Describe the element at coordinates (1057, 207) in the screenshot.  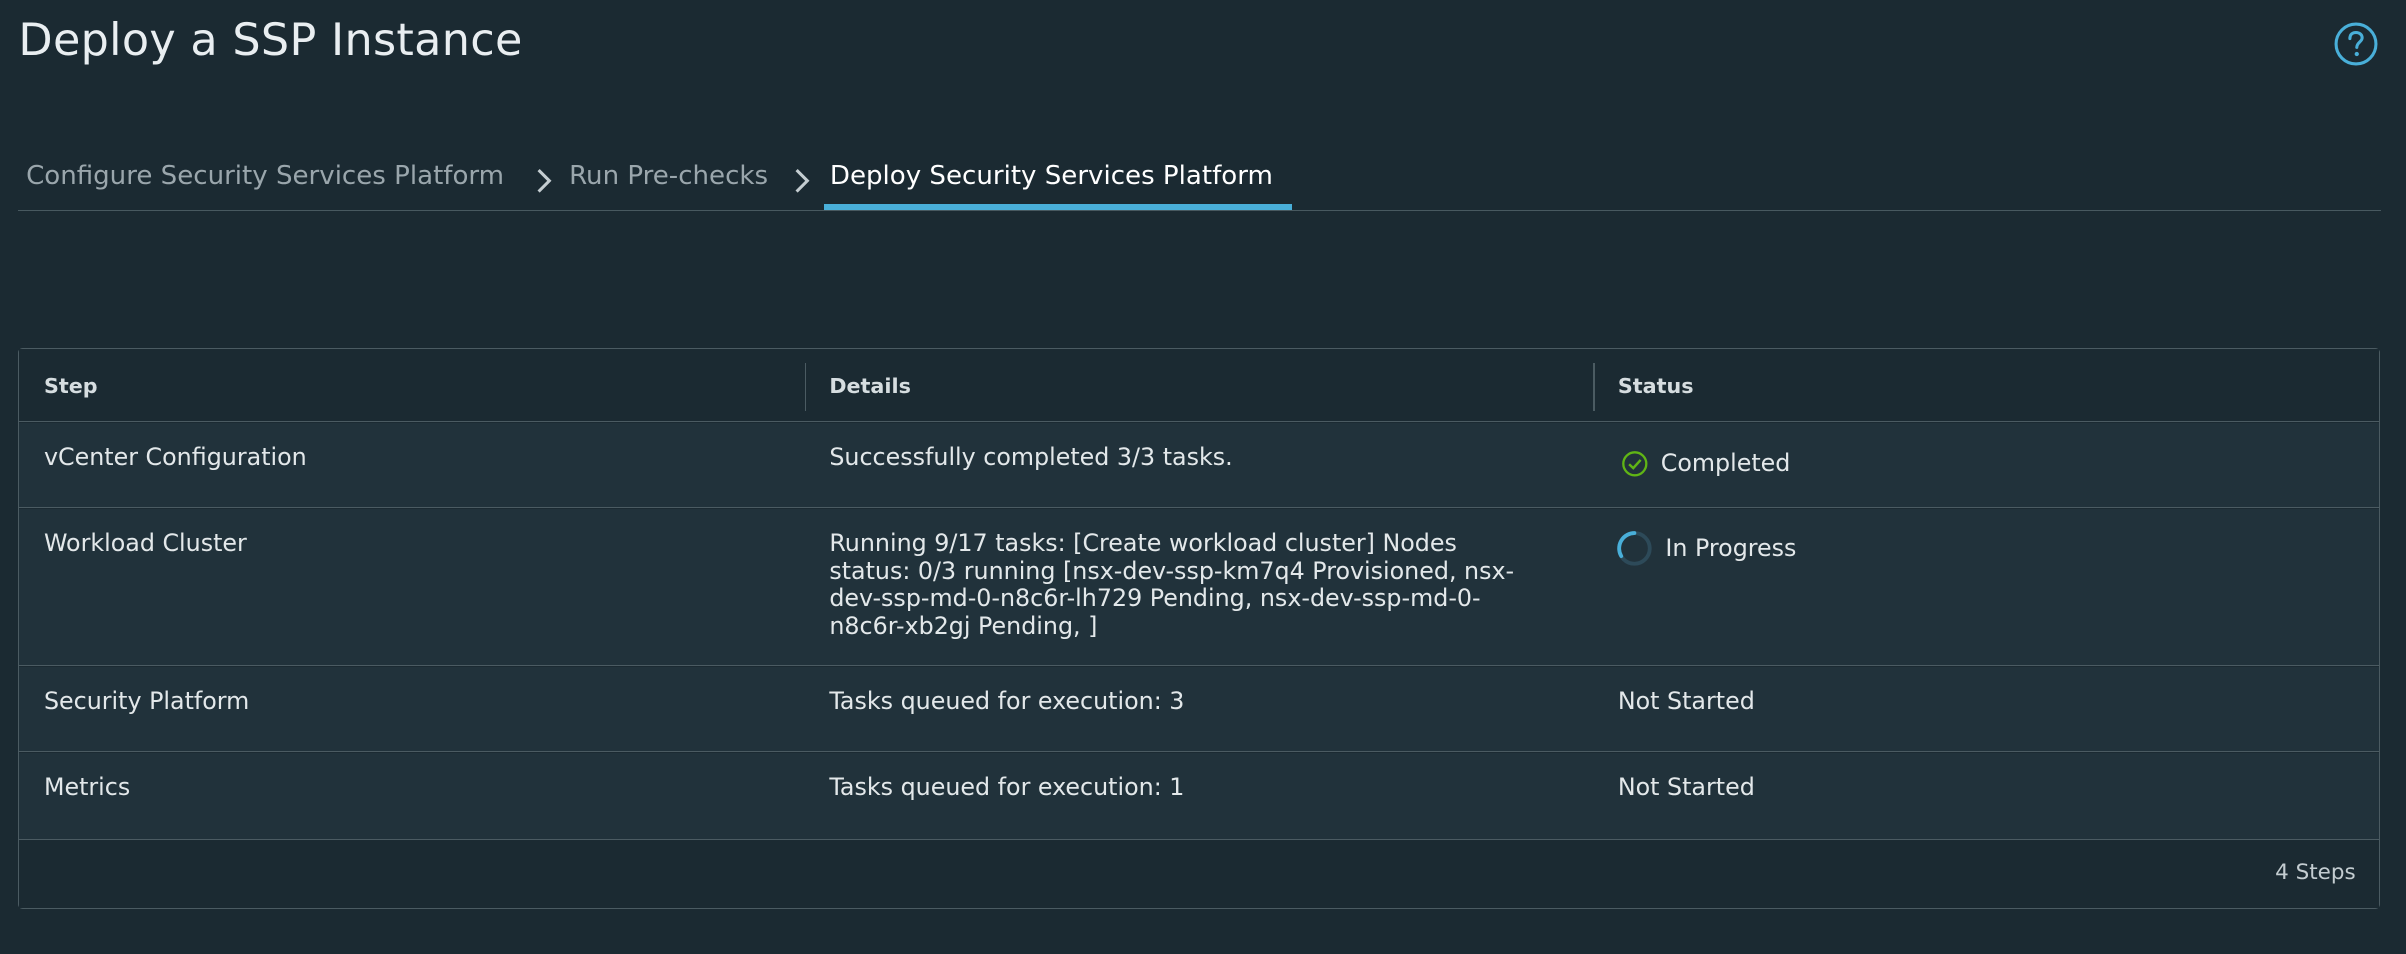
I see `active-step-indicator` at that location.